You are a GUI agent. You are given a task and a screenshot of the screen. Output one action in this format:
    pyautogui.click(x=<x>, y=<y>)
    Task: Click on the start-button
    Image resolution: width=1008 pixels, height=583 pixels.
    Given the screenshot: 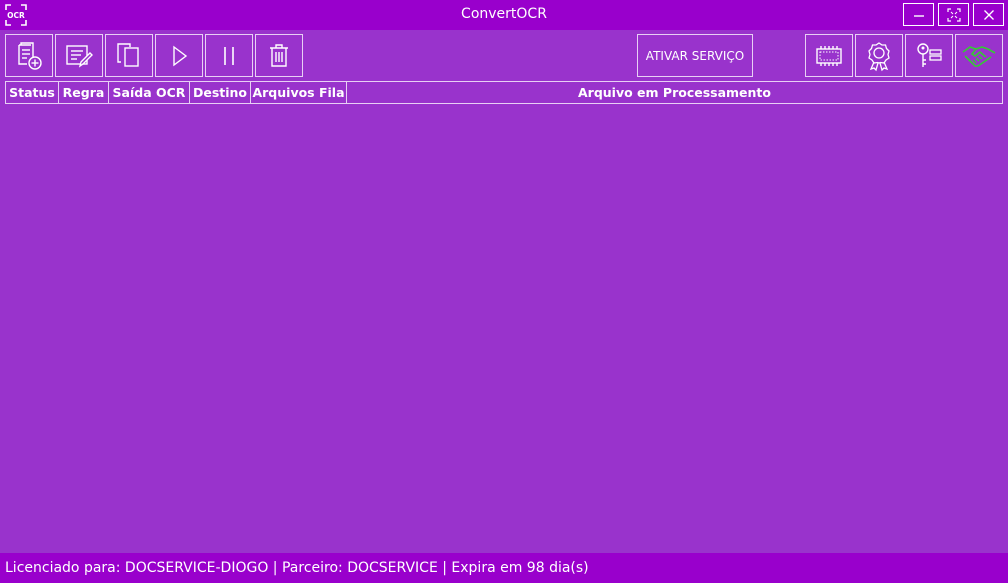 What is the action you would take?
    pyautogui.click(x=179, y=55)
    